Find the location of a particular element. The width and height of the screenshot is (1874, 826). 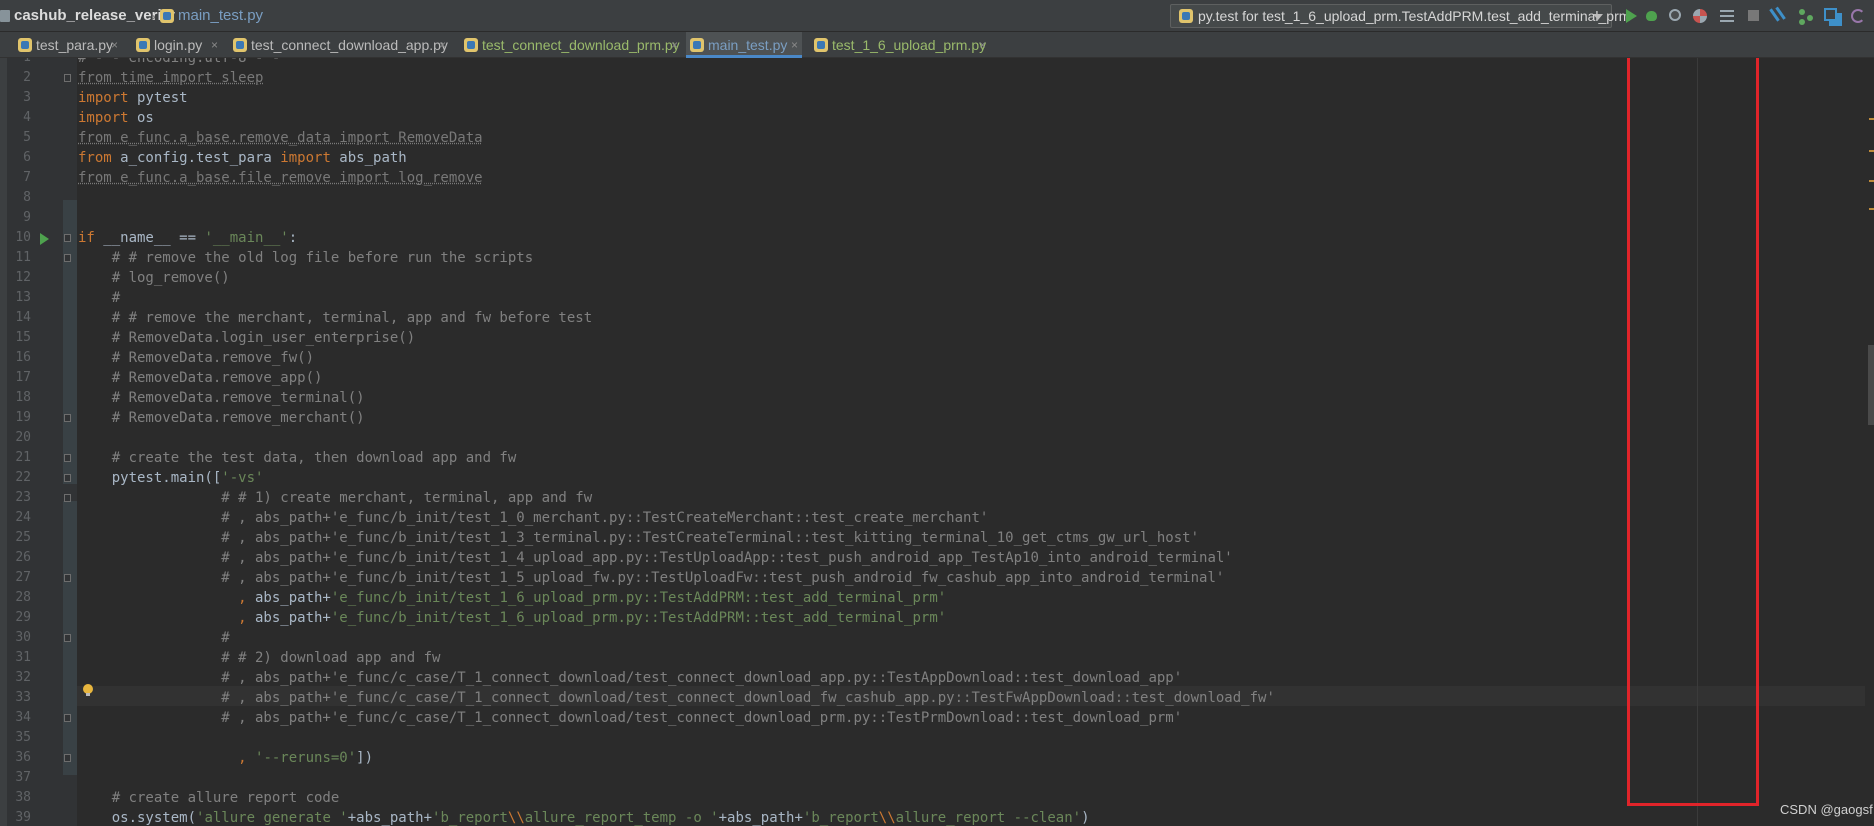

code-token: +abs_path+ is located at coordinates (760, 818).